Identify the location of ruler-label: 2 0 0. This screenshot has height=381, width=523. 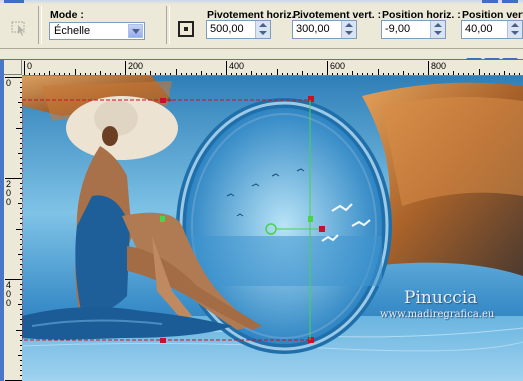
(9, 193).